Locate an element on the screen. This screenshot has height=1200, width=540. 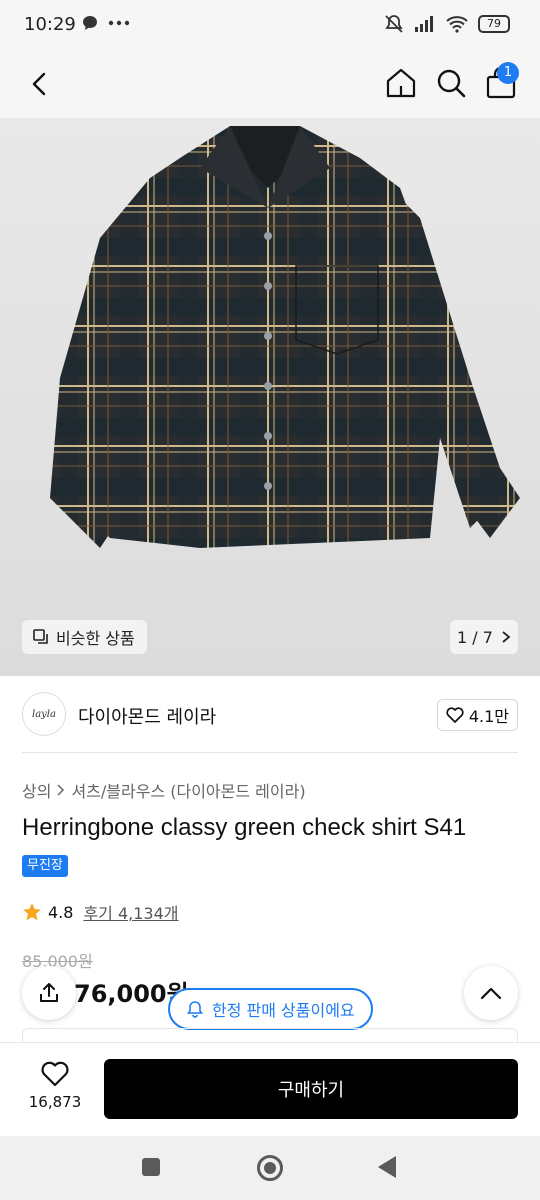
review-count-link: 후기 4,134개 is located at coordinates (130, 912).